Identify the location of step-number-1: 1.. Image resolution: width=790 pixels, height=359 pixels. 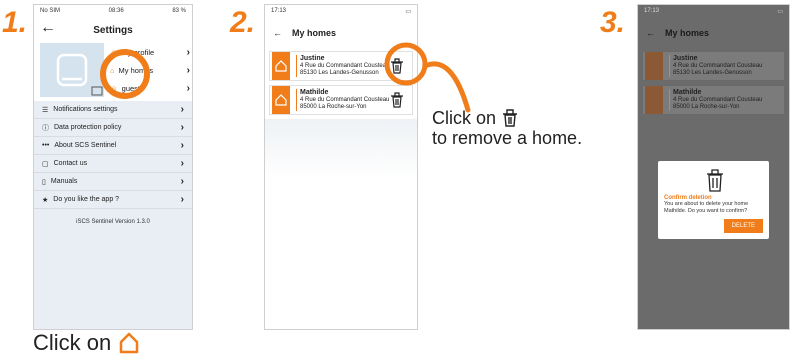
(15, 22).